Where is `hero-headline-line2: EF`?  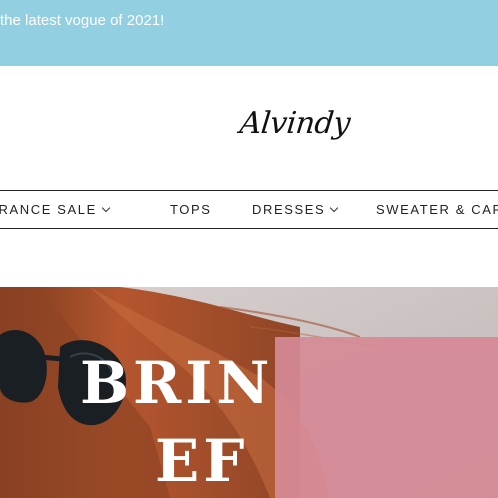 hero-headline-line2: EF is located at coordinates (202, 461).